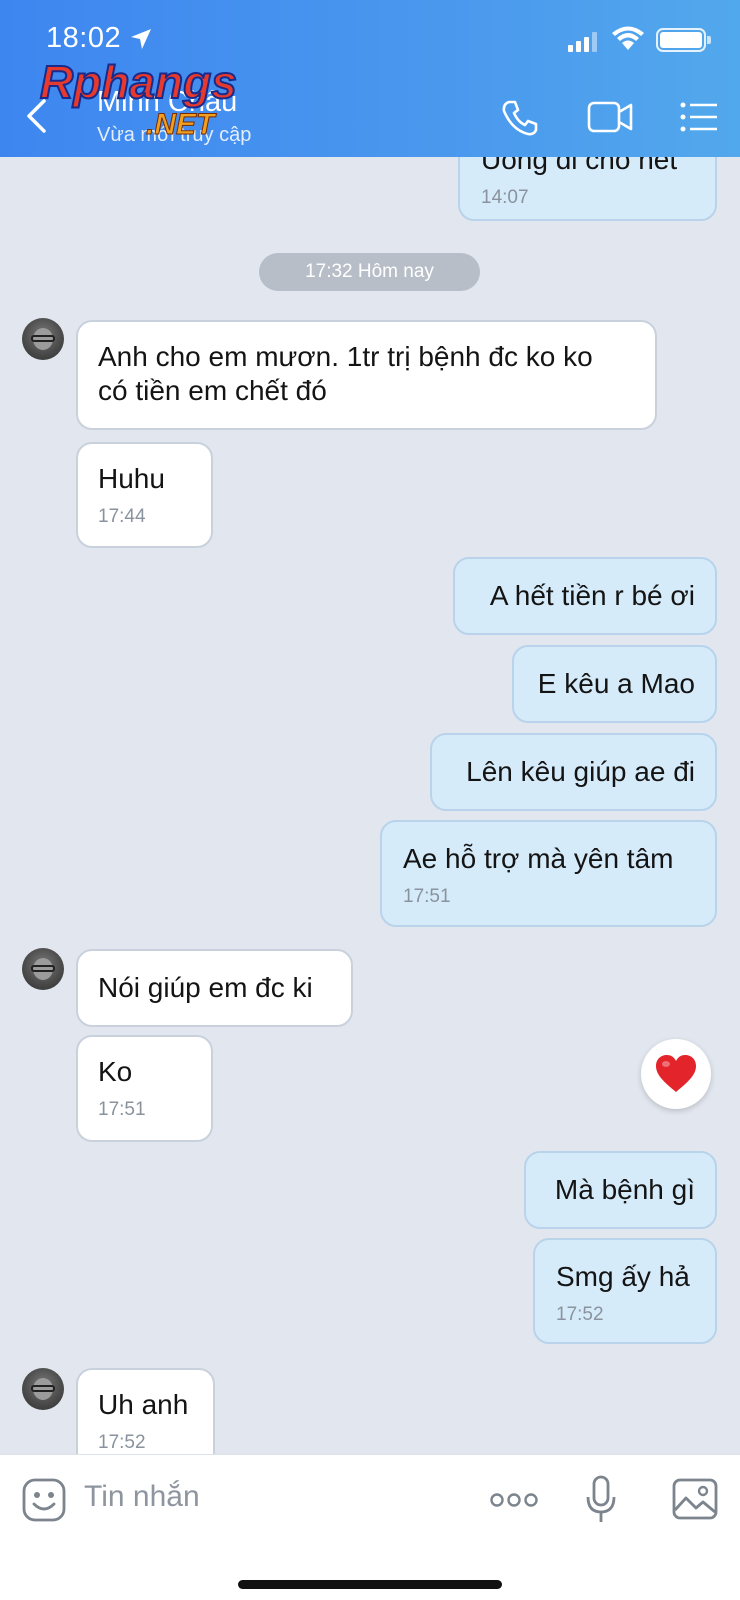  What do you see at coordinates (620, 1190) in the screenshot?
I see `message-outgoing: Mà bệnh gì` at bounding box center [620, 1190].